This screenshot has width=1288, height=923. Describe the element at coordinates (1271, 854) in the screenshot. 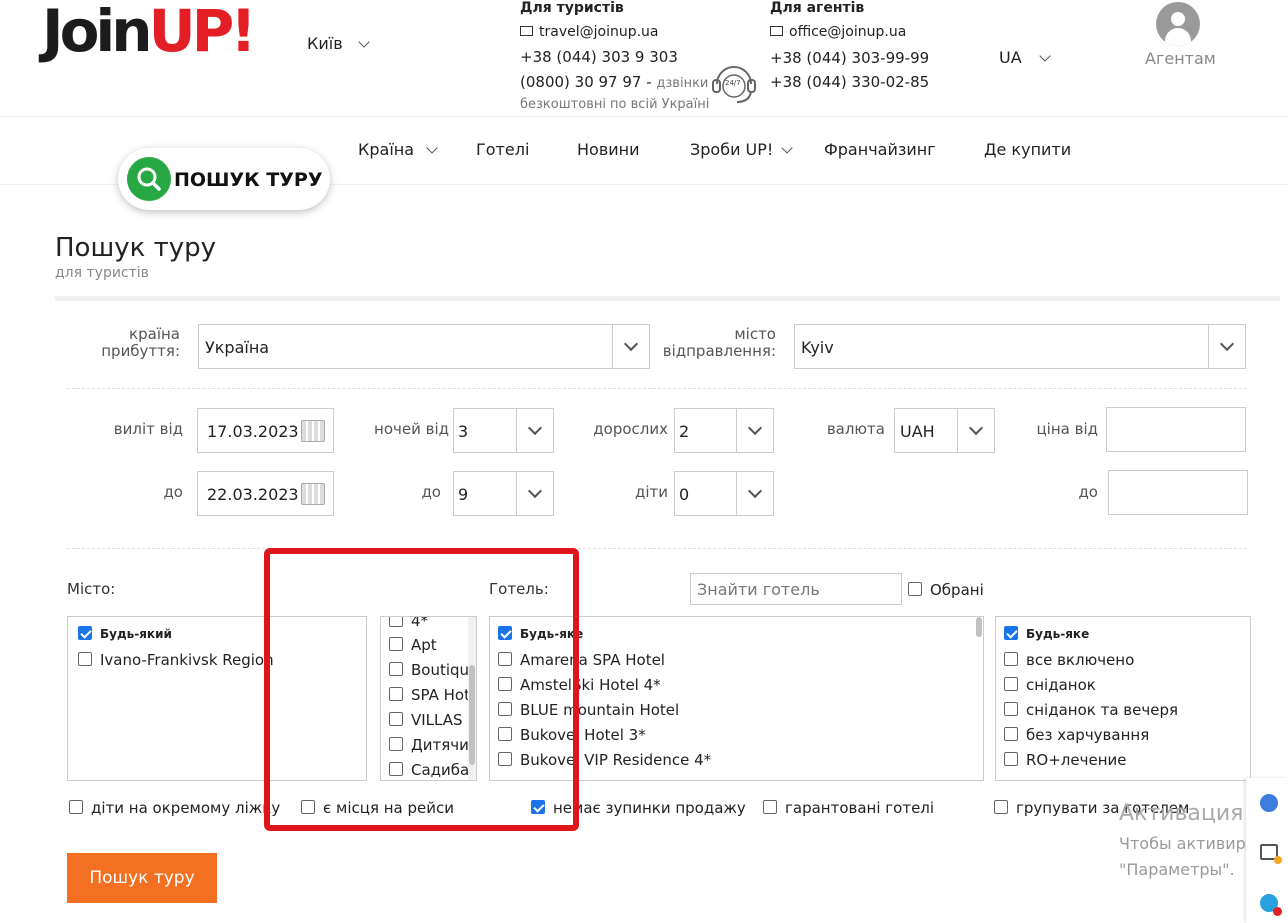

I see `clipboard-icon` at that location.